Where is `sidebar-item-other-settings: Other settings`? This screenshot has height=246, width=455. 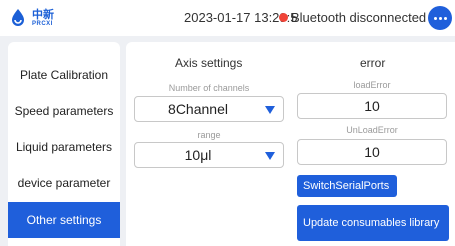
sidebar-item-other-settings: Other settings is located at coordinates (64, 220).